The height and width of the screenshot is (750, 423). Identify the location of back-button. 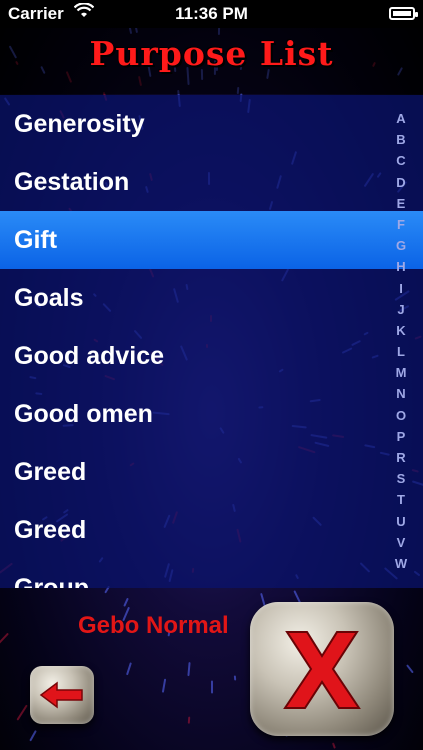
(62, 695).